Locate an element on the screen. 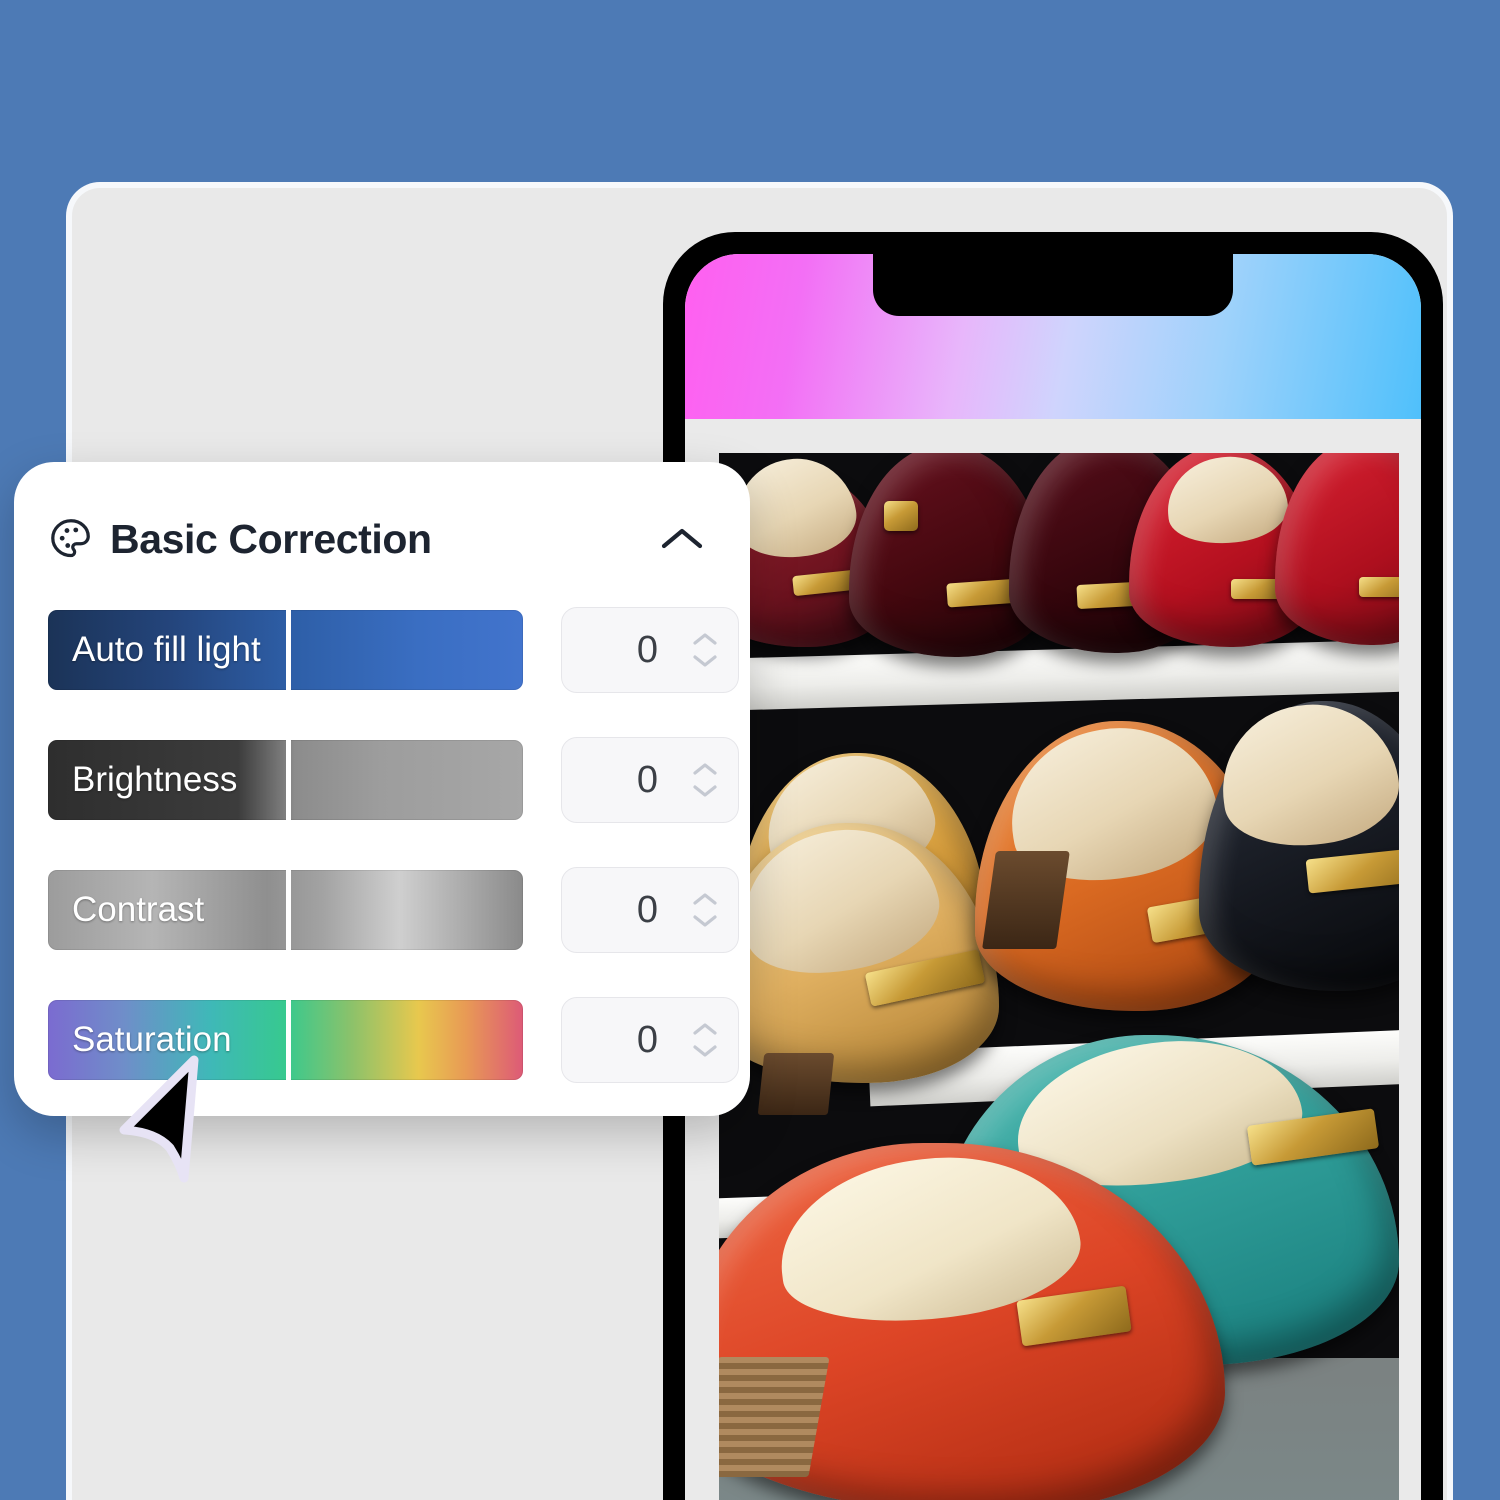  slider-contrast: Contrast is located at coordinates (285, 910).